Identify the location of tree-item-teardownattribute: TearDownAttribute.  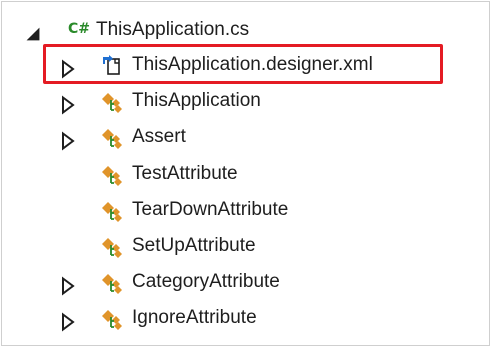
(245, 210).